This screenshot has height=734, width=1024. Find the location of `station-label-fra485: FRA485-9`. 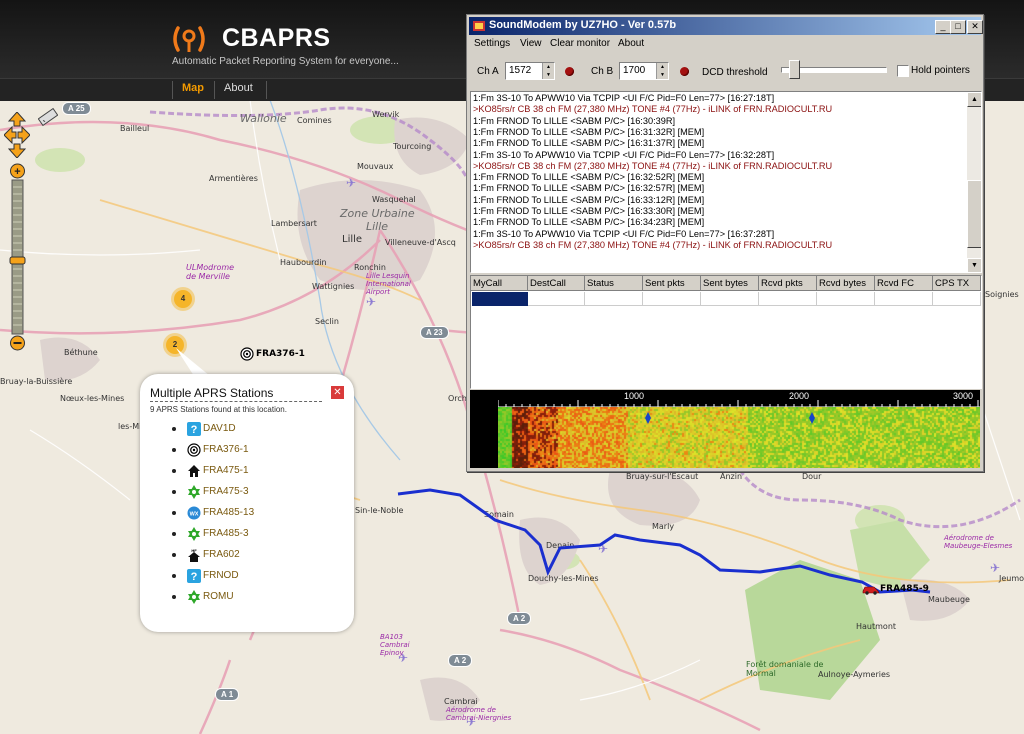

station-label-fra485: FRA485-9 is located at coordinates (904, 589).